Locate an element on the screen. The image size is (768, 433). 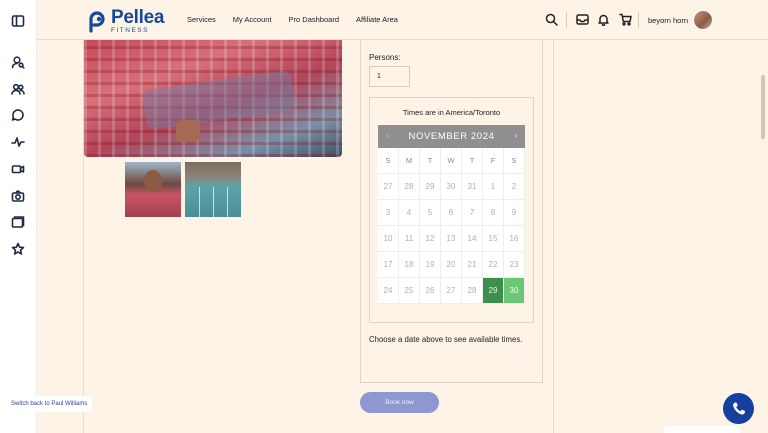
calendar-day: 20 is located at coordinates (451, 265).